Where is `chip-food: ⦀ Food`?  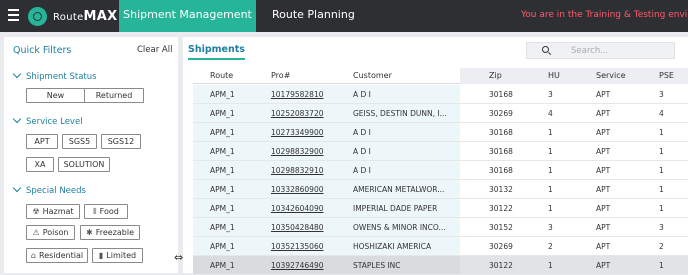 chip-food: ⦀ Food is located at coordinates (106, 211).